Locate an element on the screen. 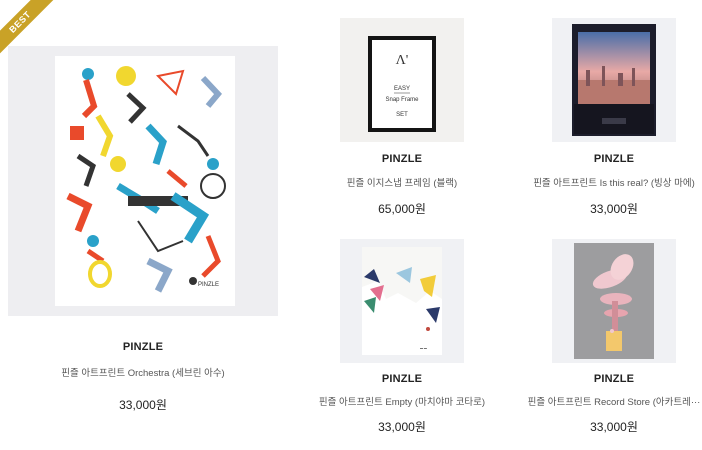 This screenshot has height=450, width=702. product-name: 핀즐 아트프린트 Record Store (아카트레··· is located at coordinates (614, 401).